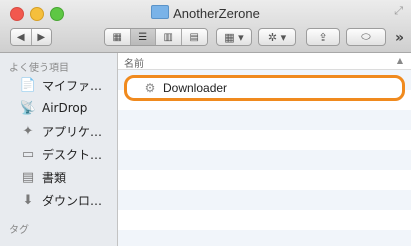 The image size is (411, 246). Describe the element at coordinates (264, 88) in the screenshot. I see `file-row-downloader: ⚙ Downloader` at that location.